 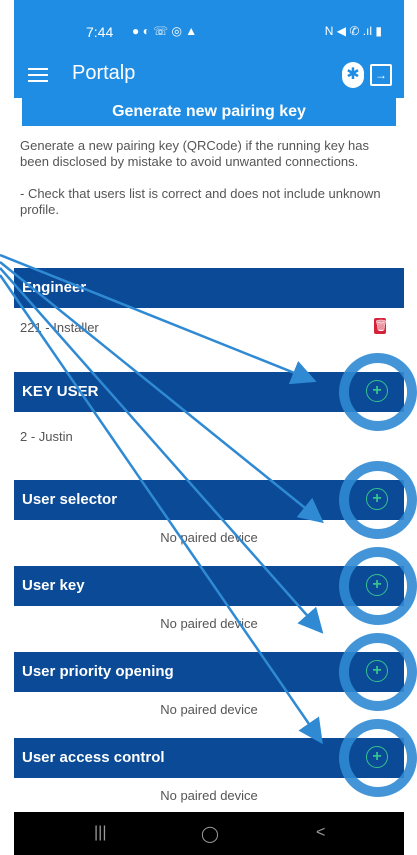 I want to click on status-right-icons: N ◀ ✆ .ıl ▮, so click(x=353, y=31).